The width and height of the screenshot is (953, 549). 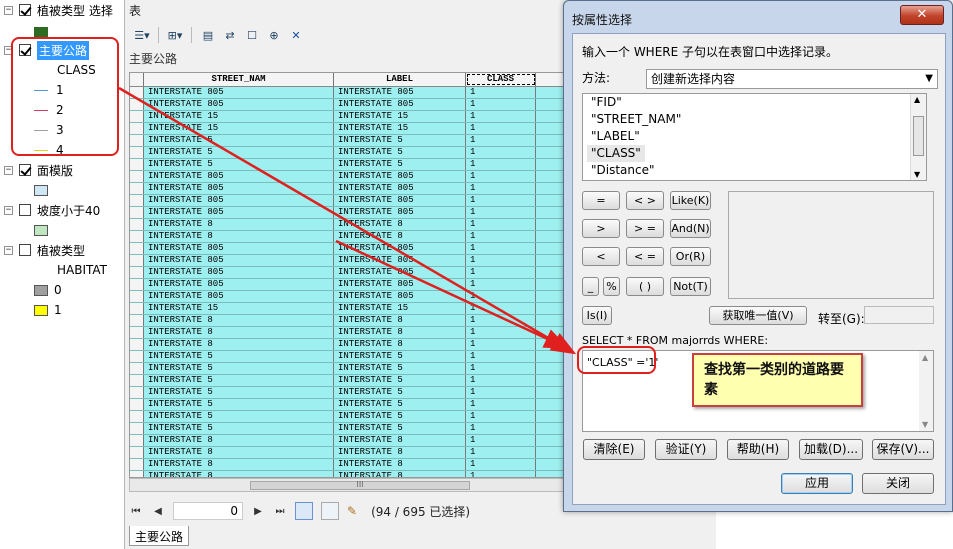 What do you see at coordinates (754, 170) in the screenshot?
I see `field-item: "Distance"` at bounding box center [754, 170].